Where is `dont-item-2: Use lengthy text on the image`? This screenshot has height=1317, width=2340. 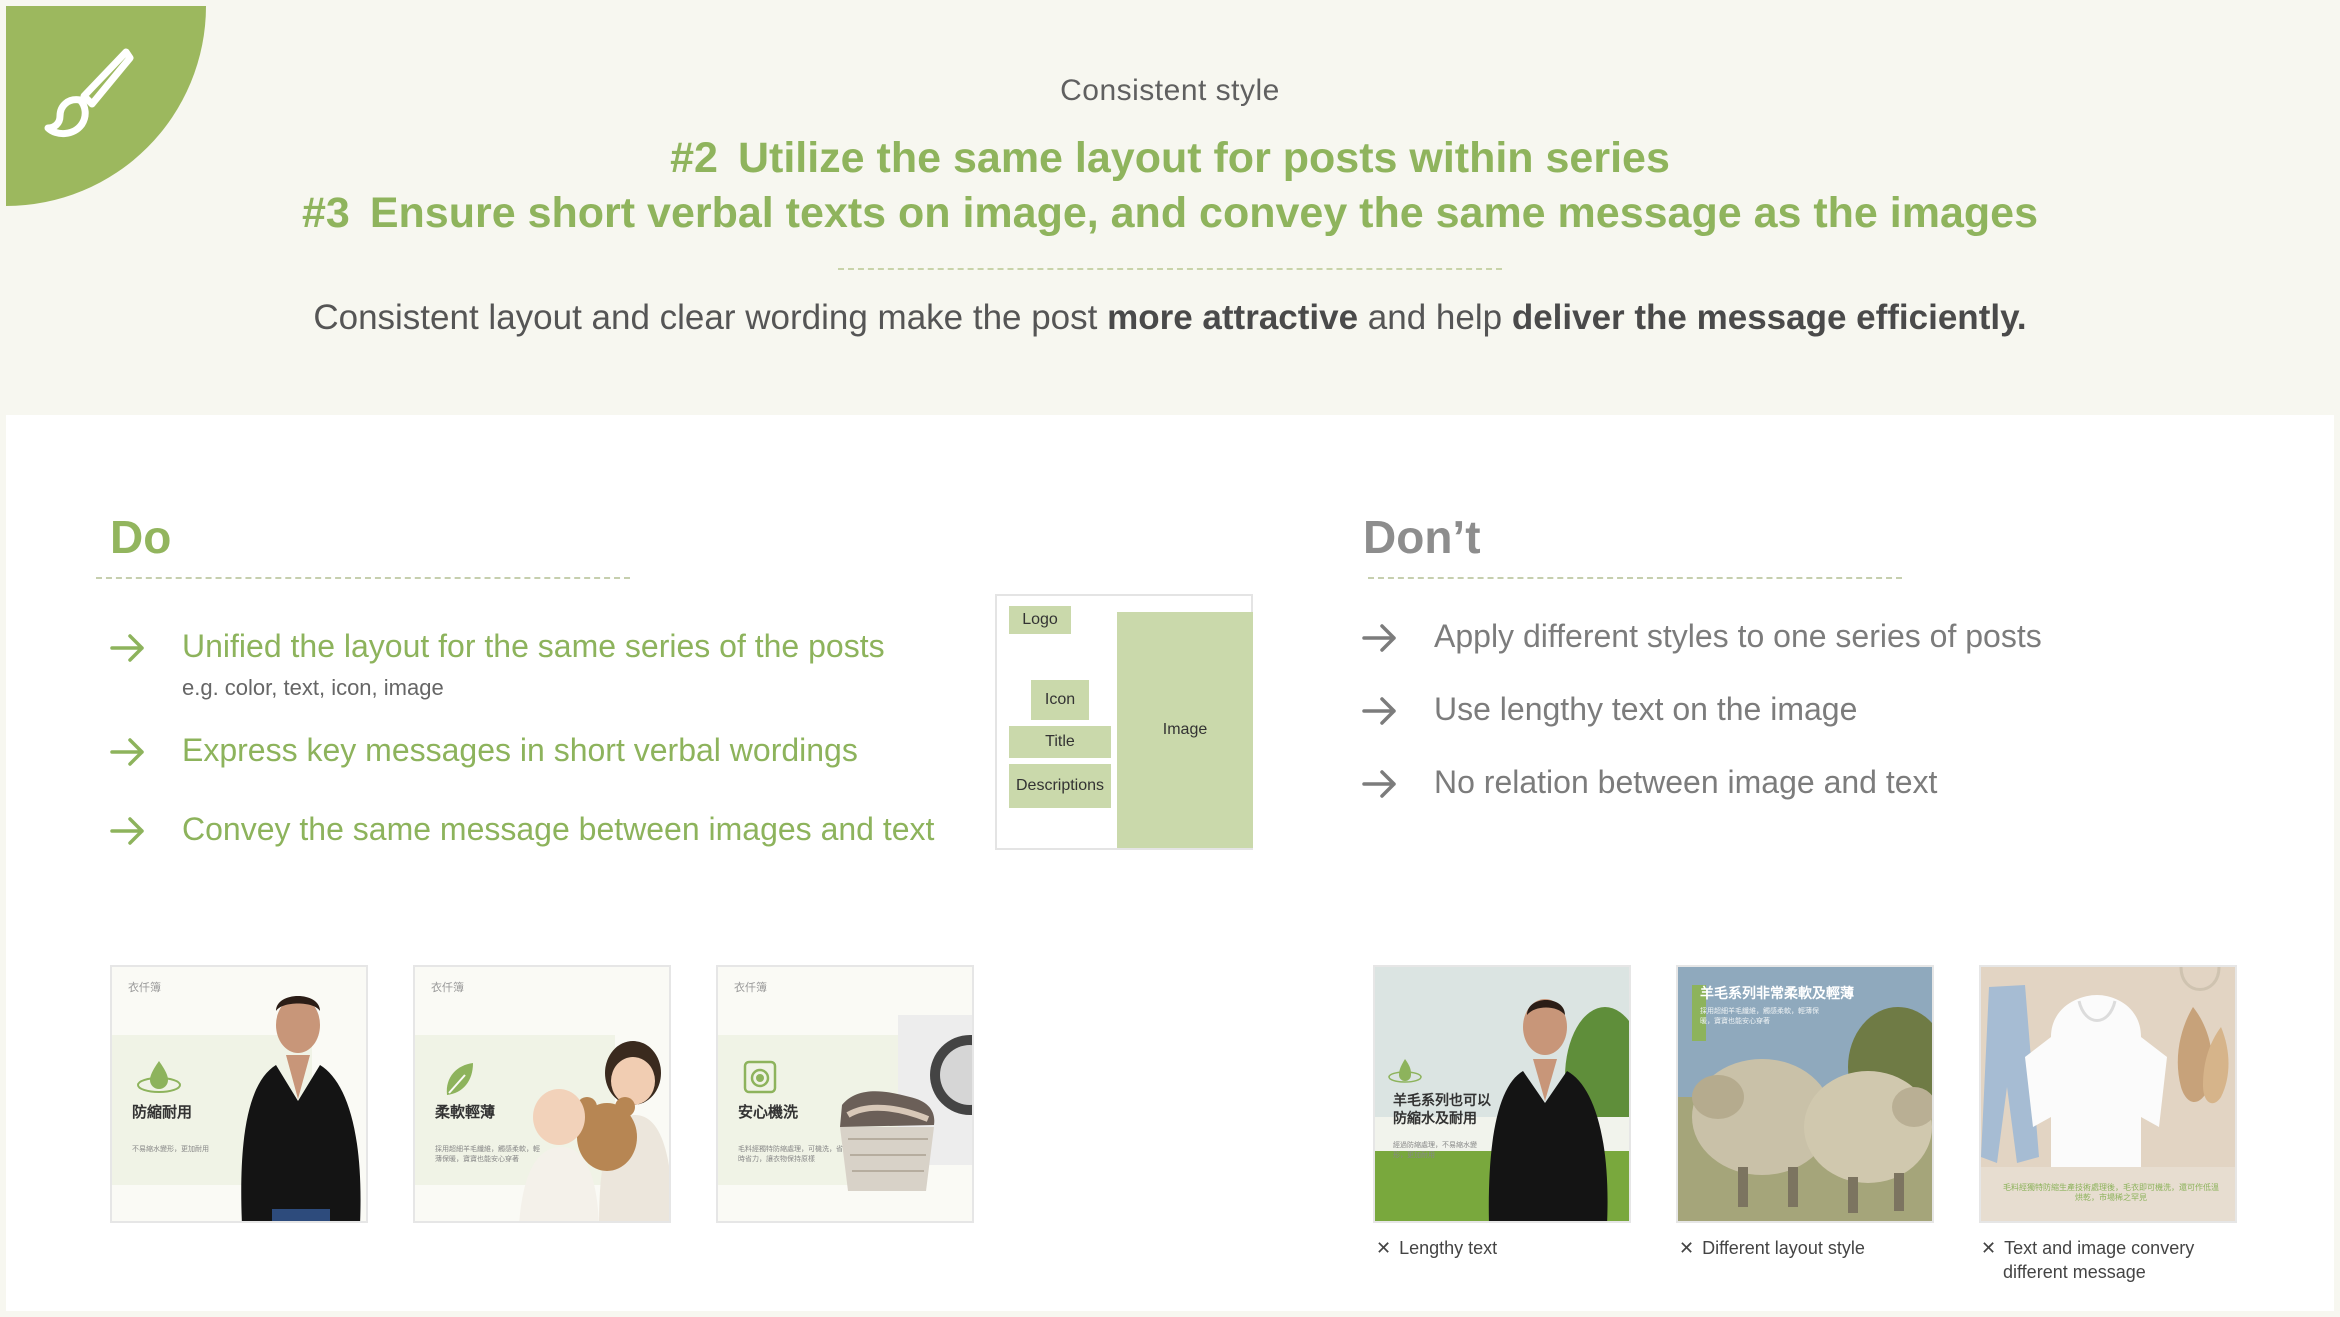
dont-item-2: Use lengthy text on the image is located at coordinates (1608, 711).